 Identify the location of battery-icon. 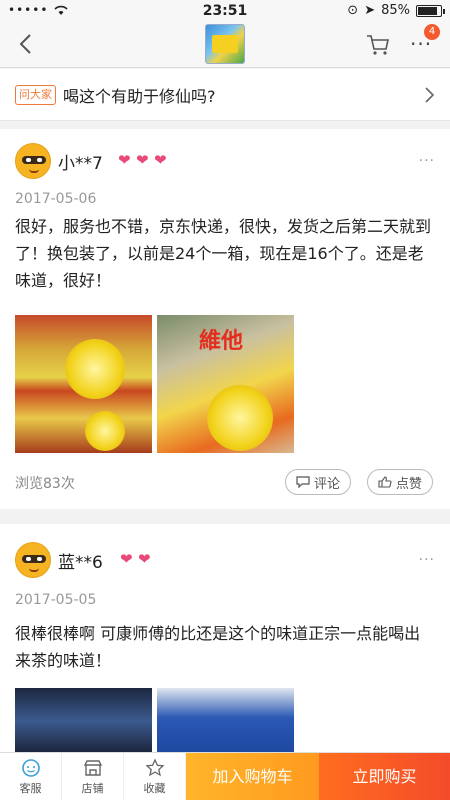
(430, 10).